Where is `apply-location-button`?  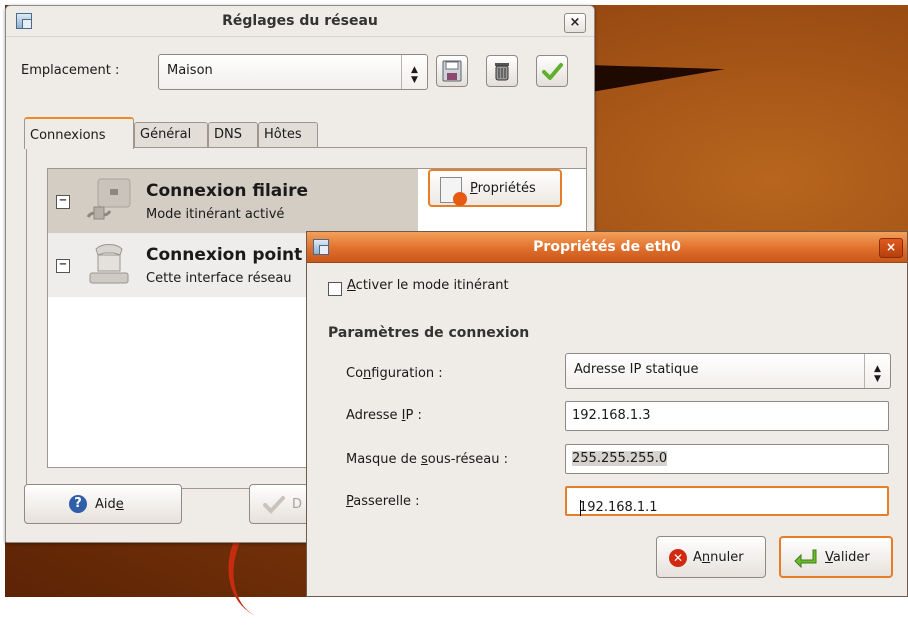 apply-location-button is located at coordinates (552, 71).